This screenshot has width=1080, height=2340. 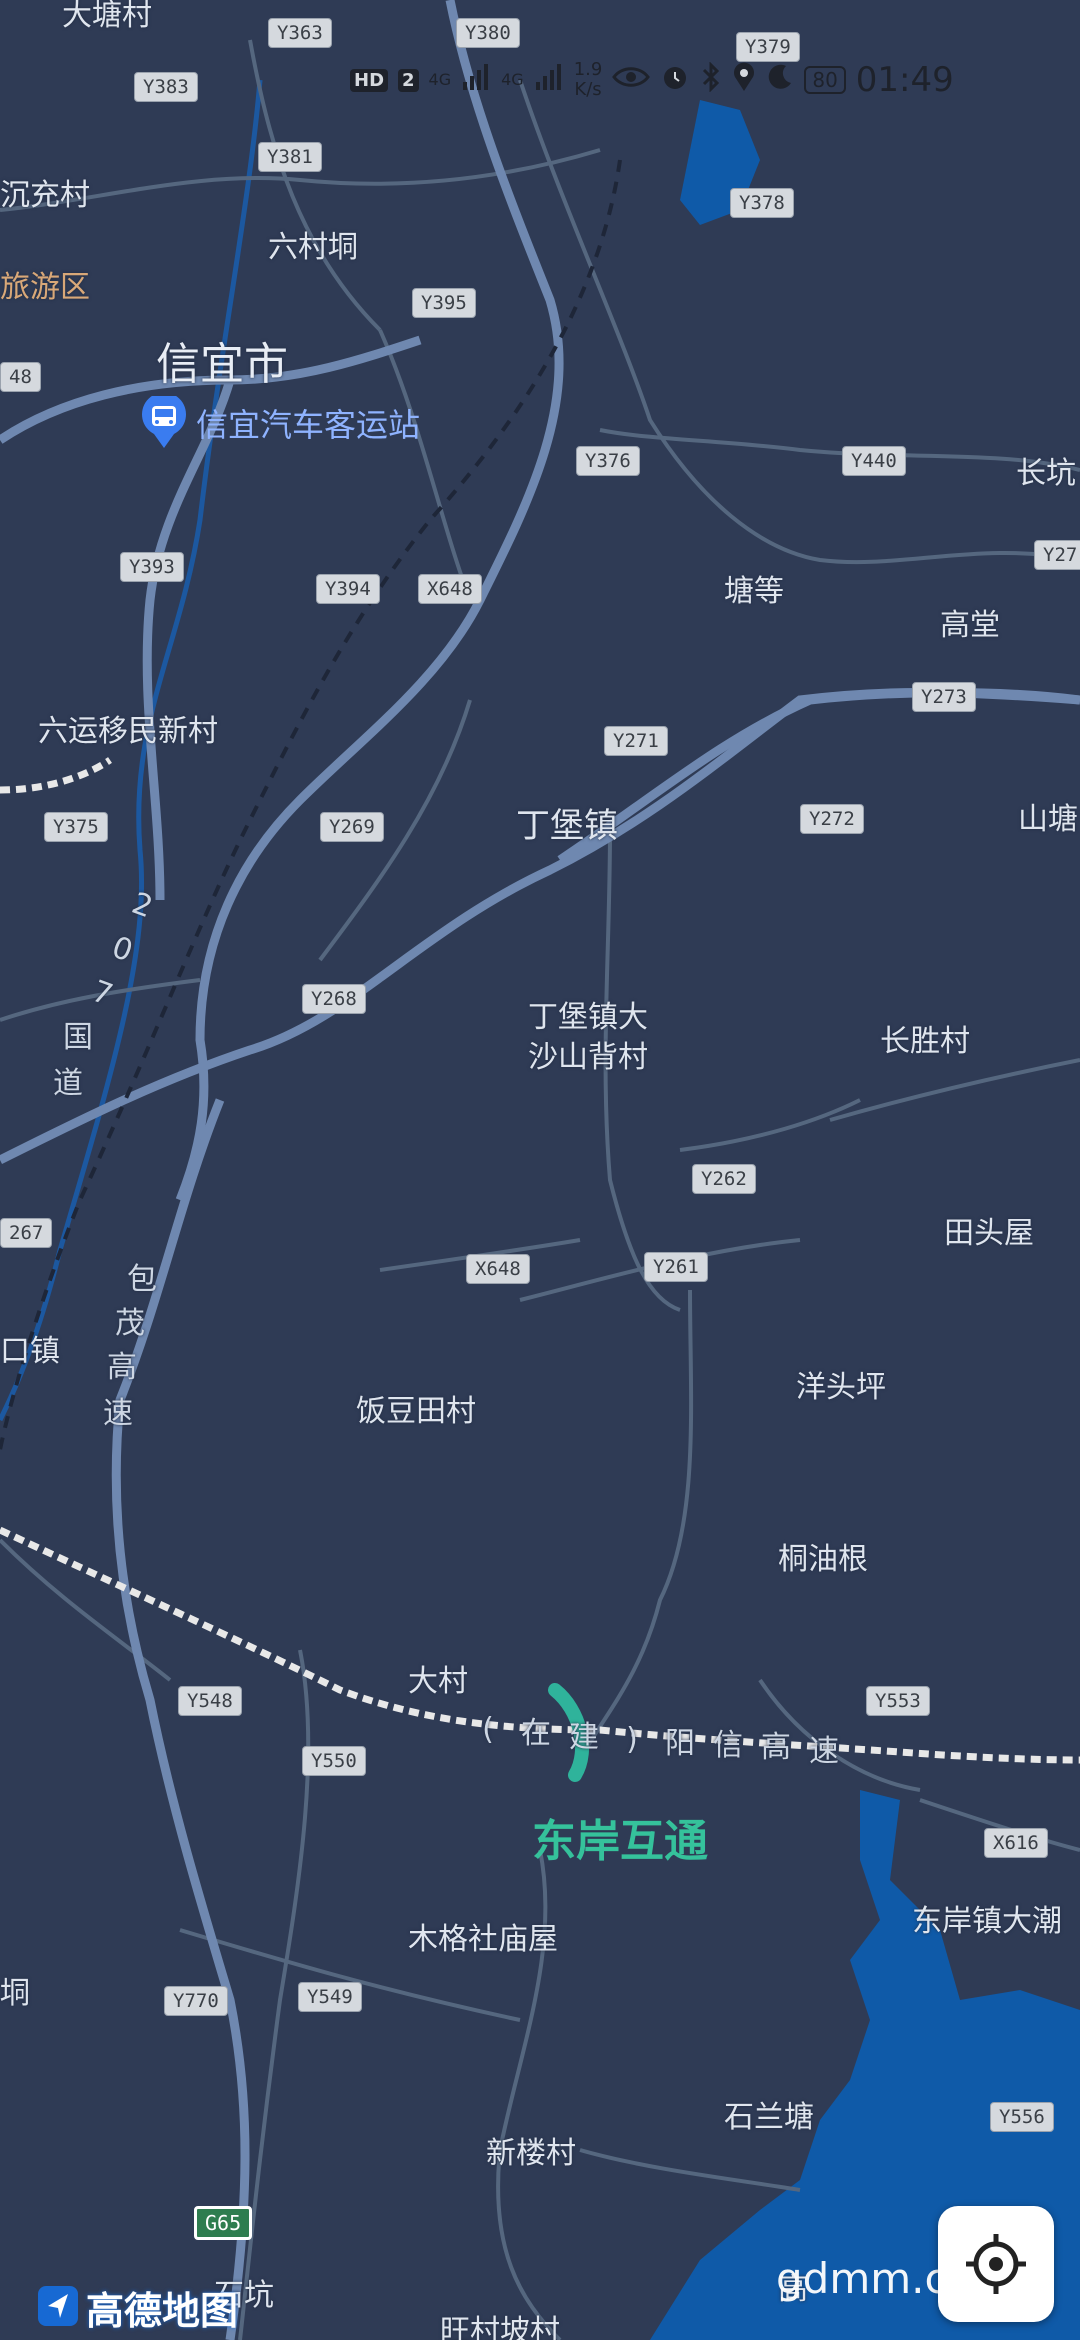 What do you see at coordinates (483, 1936) in the screenshot?
I see `place-mugeshe: 木格社庙屋` at bounding box center [483, 1936].